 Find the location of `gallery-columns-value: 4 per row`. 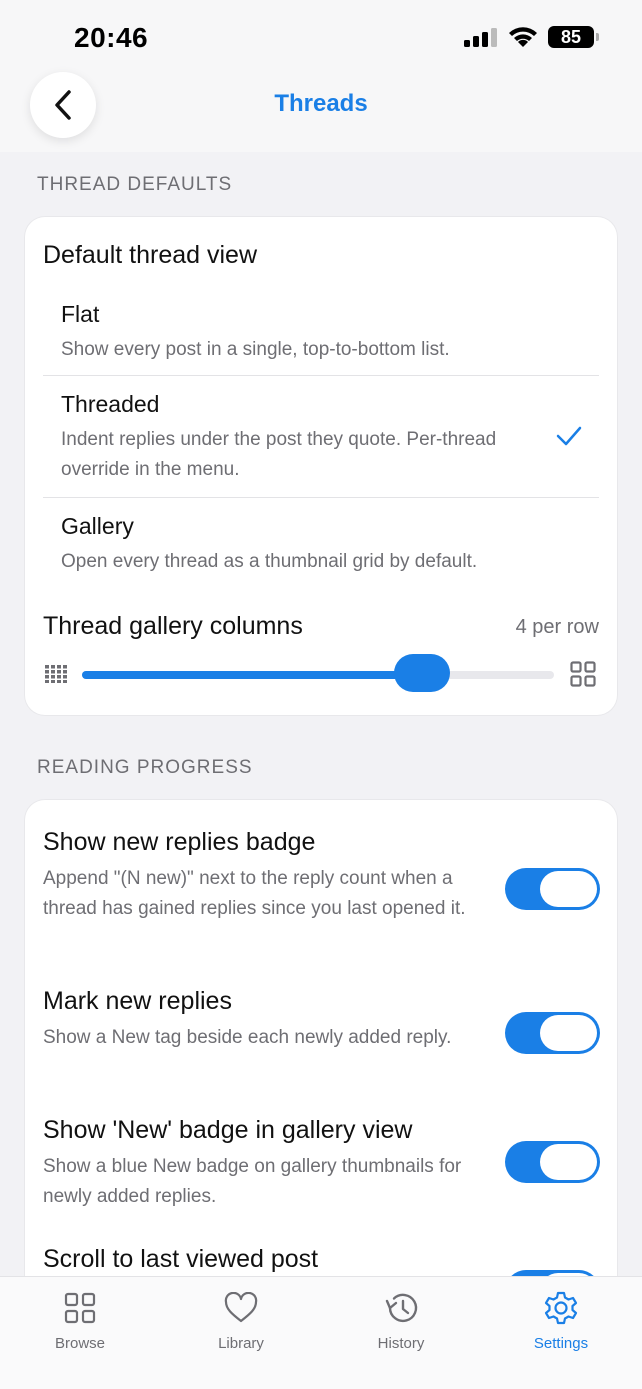

gallery-columns-value: 4 per row is located at coordinates (557, 627).